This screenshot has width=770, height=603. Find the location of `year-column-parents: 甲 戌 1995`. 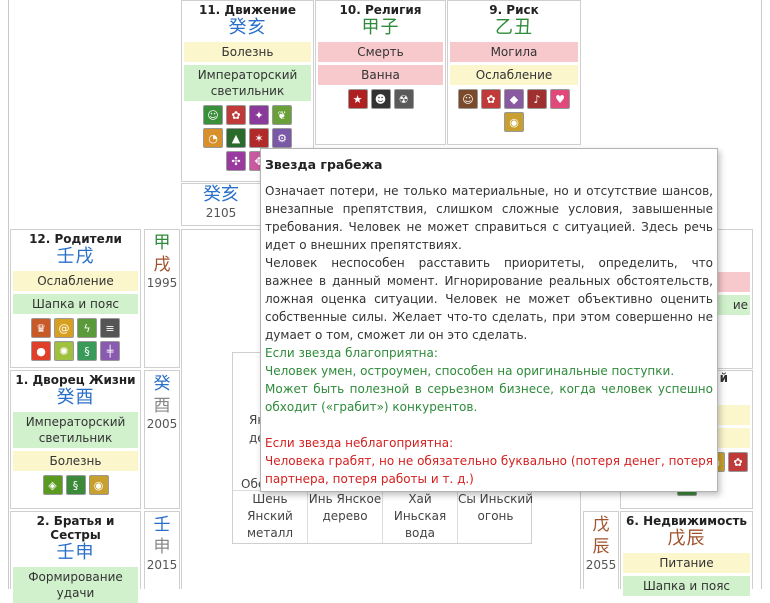

year-column-parents: 甲 戌 1995 is located at coordinates (162, 298).